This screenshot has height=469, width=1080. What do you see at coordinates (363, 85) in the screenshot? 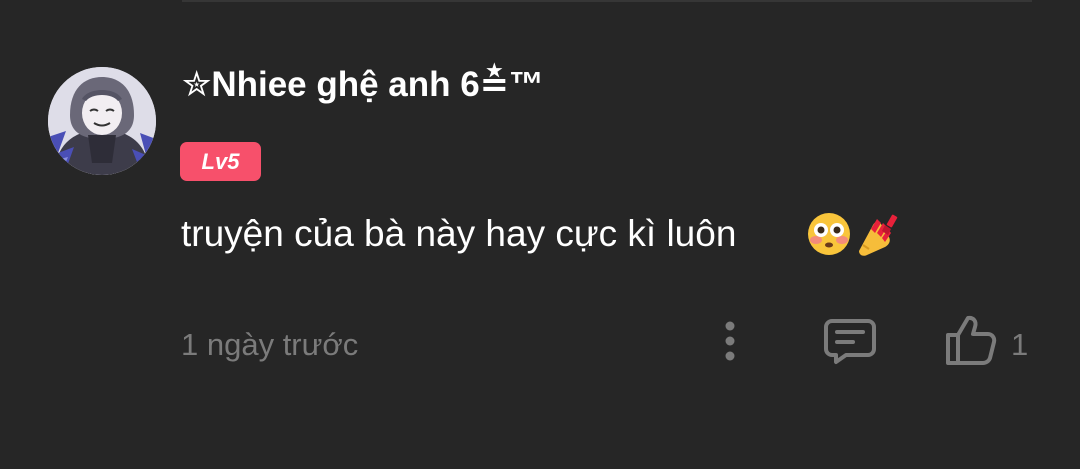
I see `username: ✮Nhiee ghệ anh 6≛™` at bounding box center [363, 85].